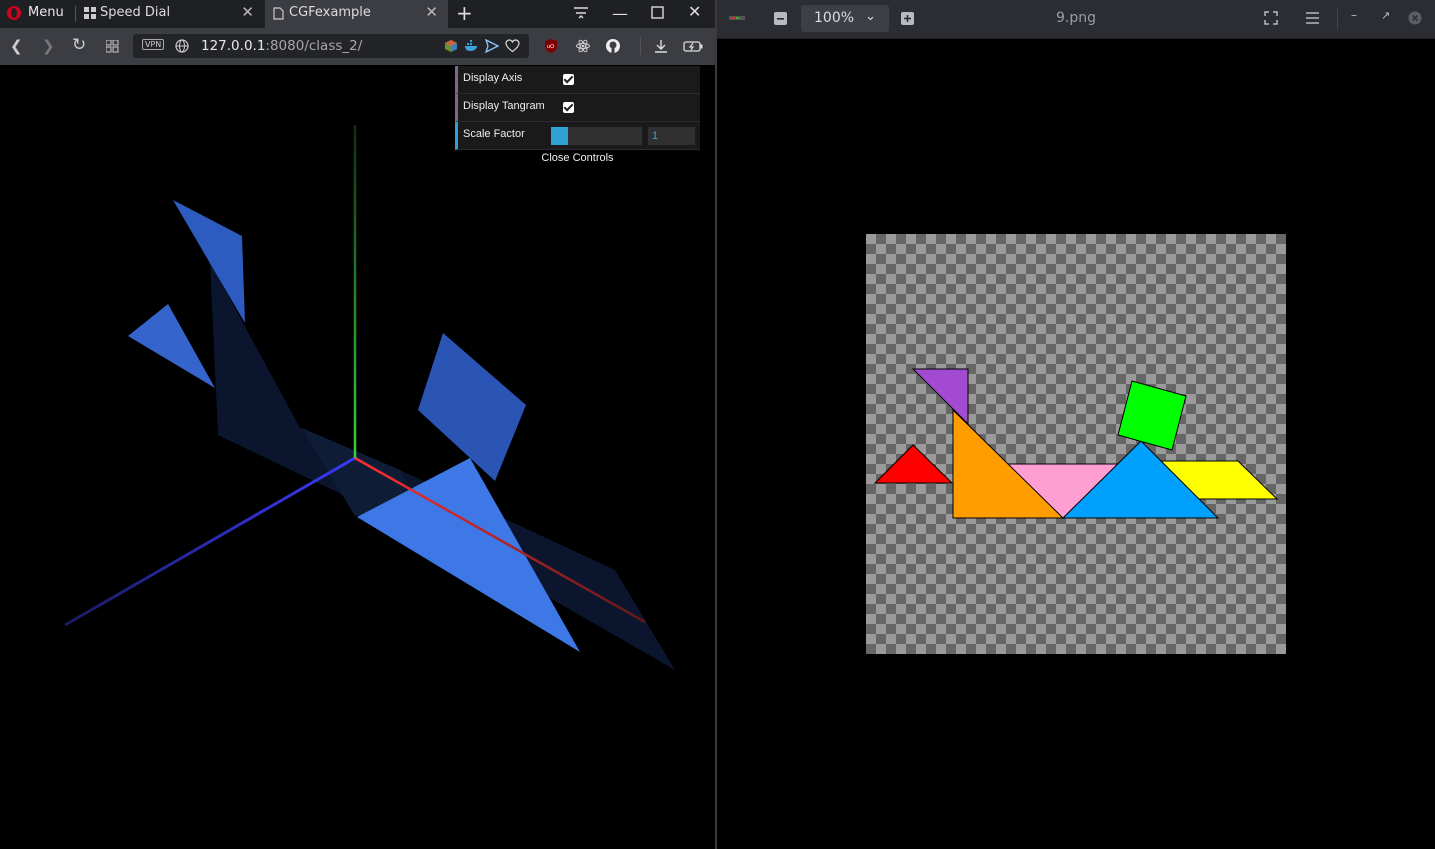 The height and width of the screenshot is (849, 1435). Describe the element at coordinates (16, 46) in the screenshot. I see `back-icon: ❮` at that location.